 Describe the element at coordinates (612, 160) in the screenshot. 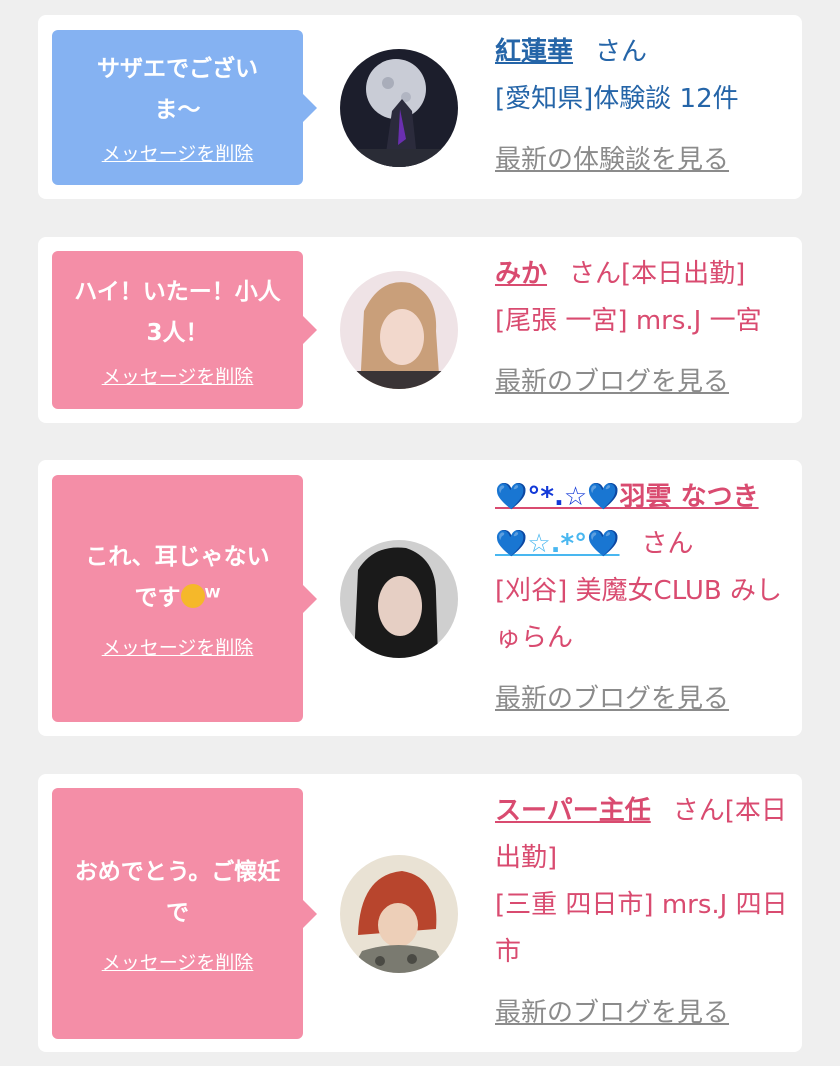

I see `latest-link: 最新の体験談を見る` at that location.